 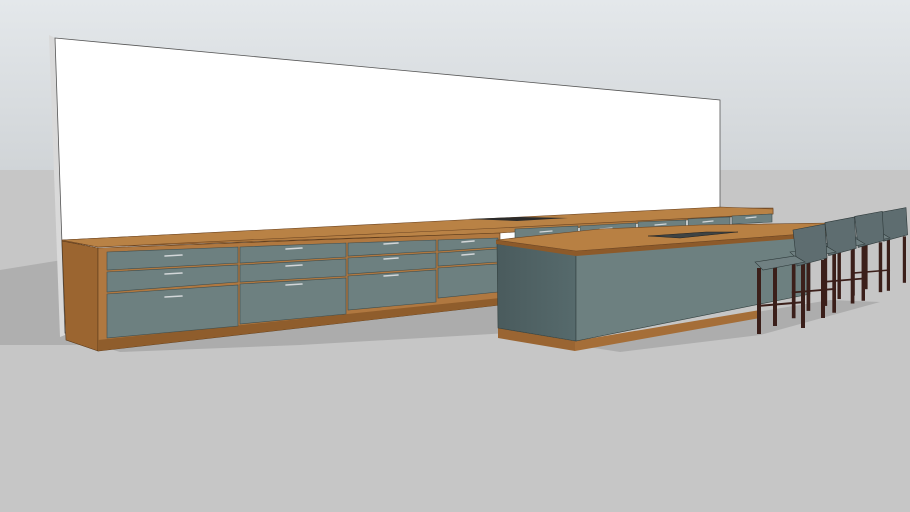 What do you see at coordinates (536, 292) in the screenshot?
I see `island-left-face` at bounding box center [536, 292].